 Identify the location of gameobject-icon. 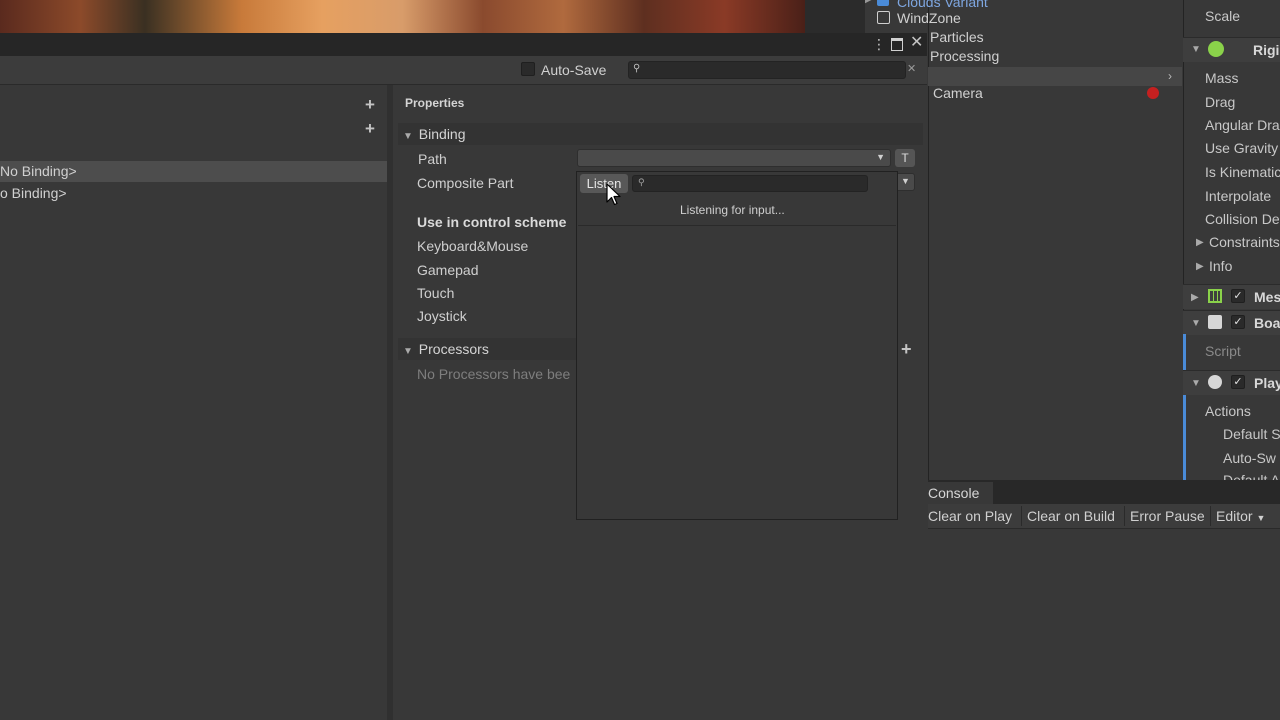
(883, 17).